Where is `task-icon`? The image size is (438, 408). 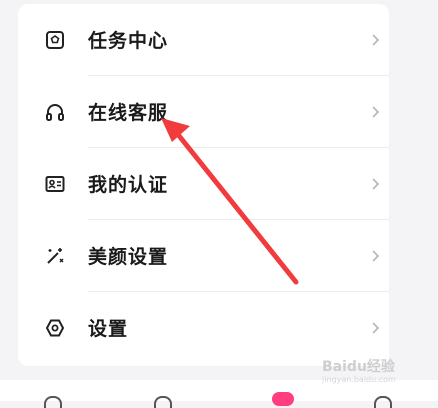 task-icon is located at coordinates (55, 40).